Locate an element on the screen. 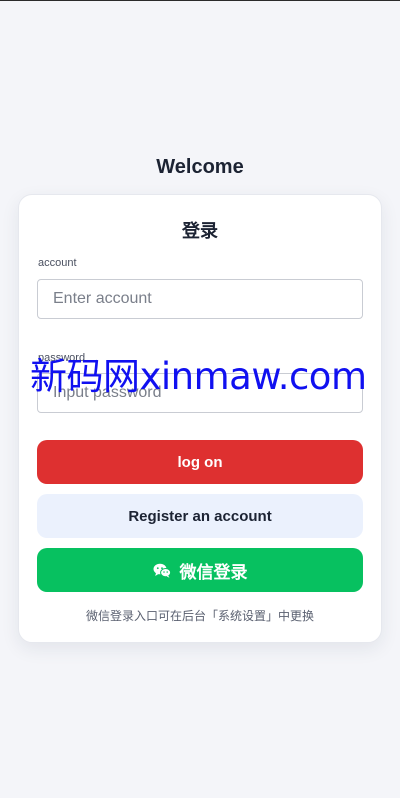 The width and height of the screenshot is (400, 798). password-input is located at coordinates (200, 393).